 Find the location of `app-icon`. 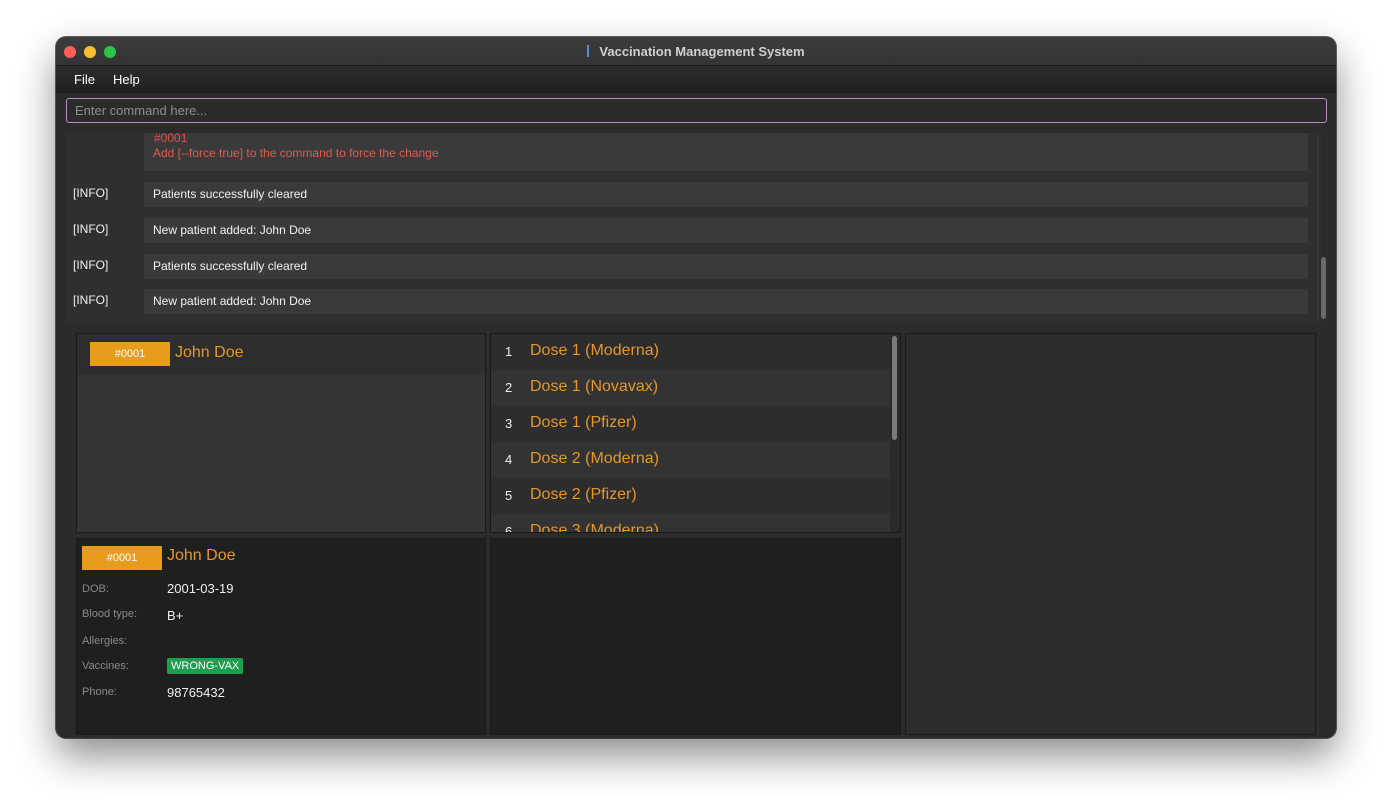

app-icon is located at coordinates (588, 51).